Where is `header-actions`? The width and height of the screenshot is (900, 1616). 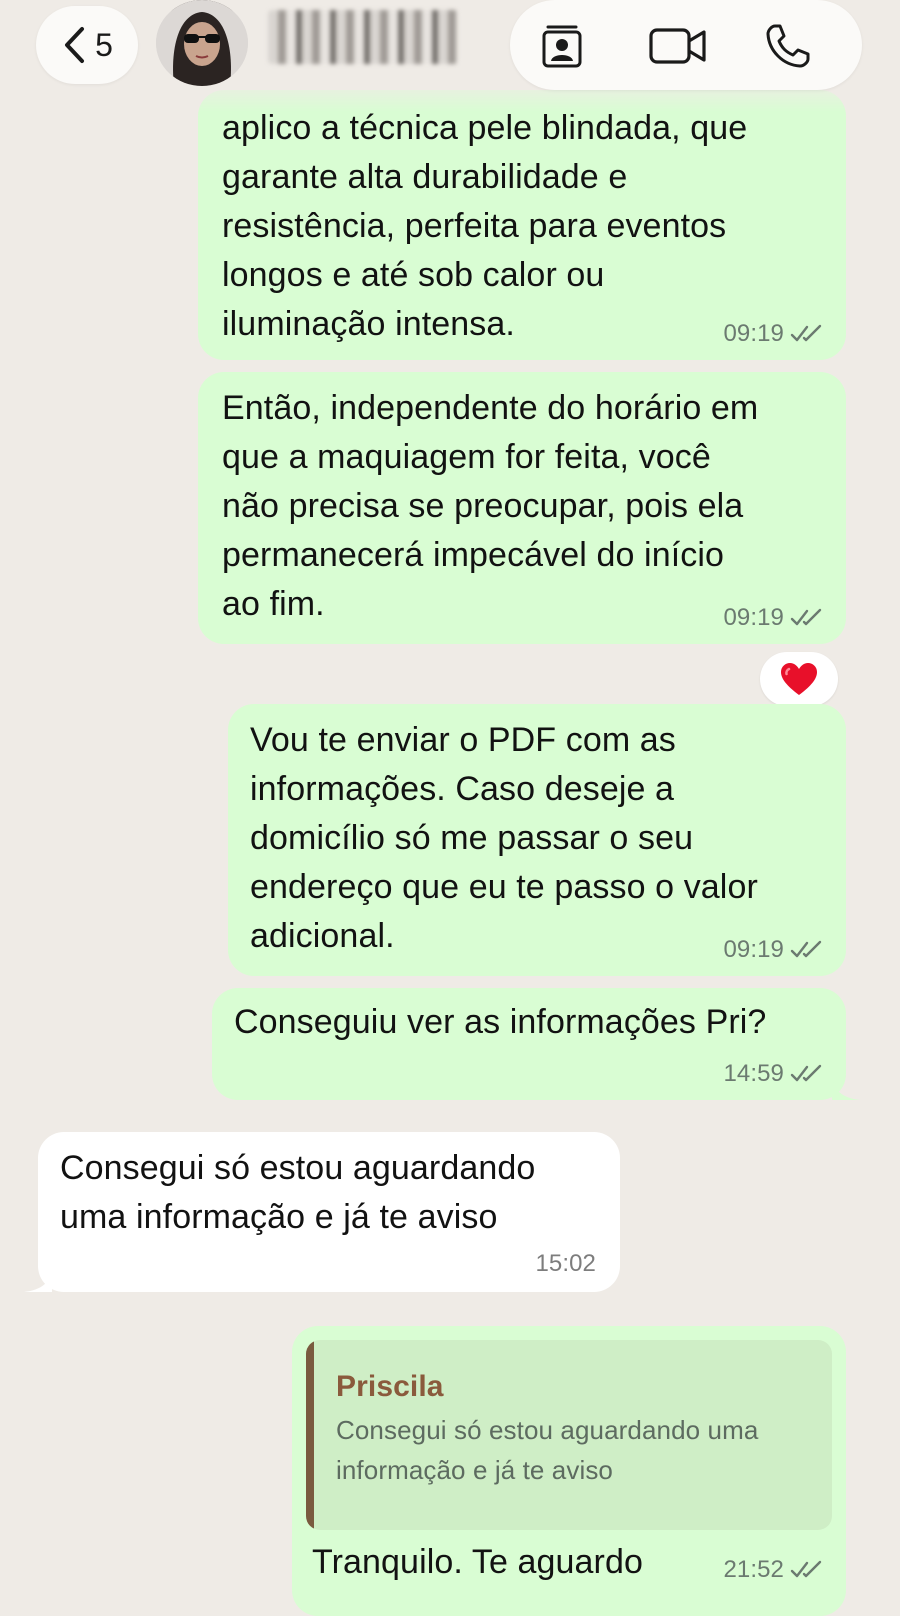 header-actions is located at coordinates (686, 45).